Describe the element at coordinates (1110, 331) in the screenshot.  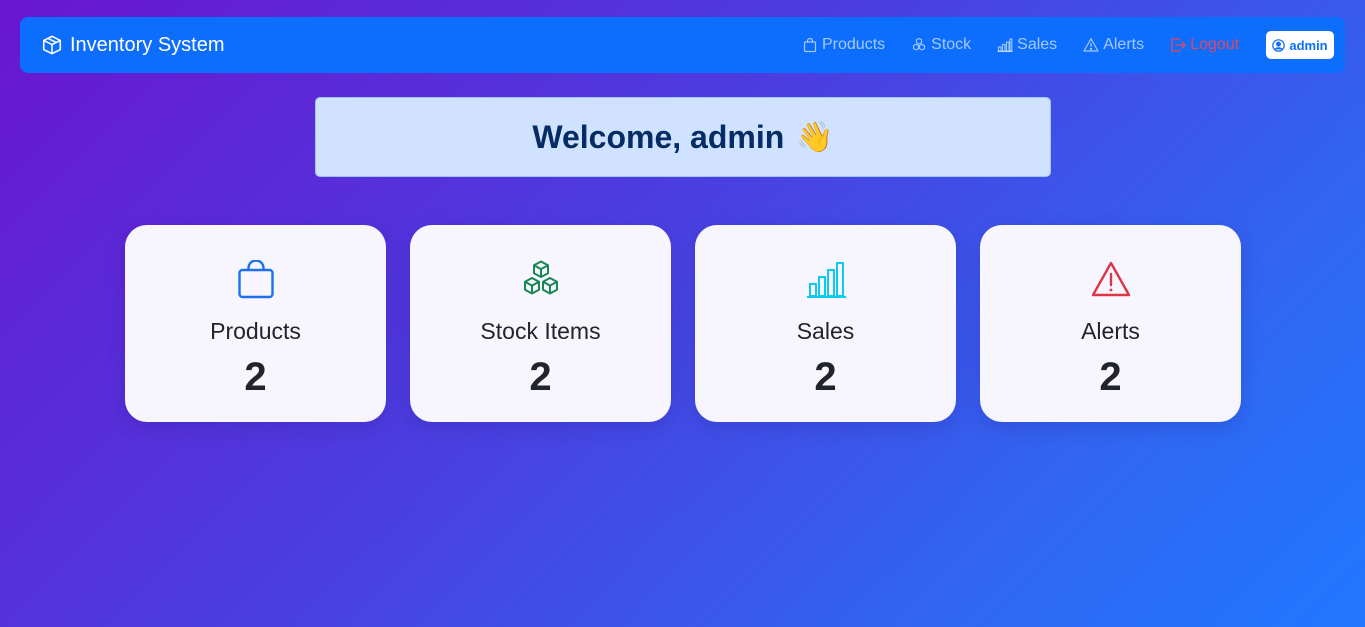
I see `card-label: Alerts` at that location.